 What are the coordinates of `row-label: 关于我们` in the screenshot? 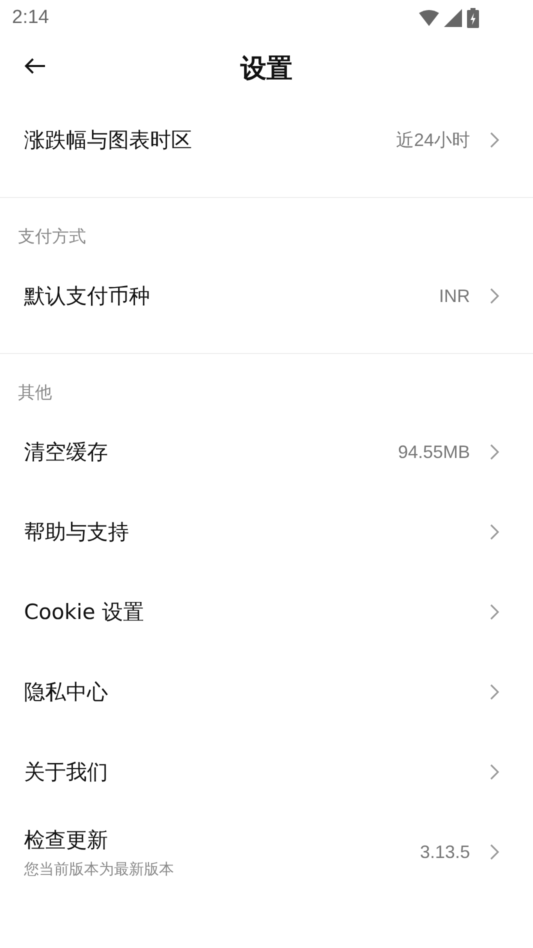 It's located at (66, 772).